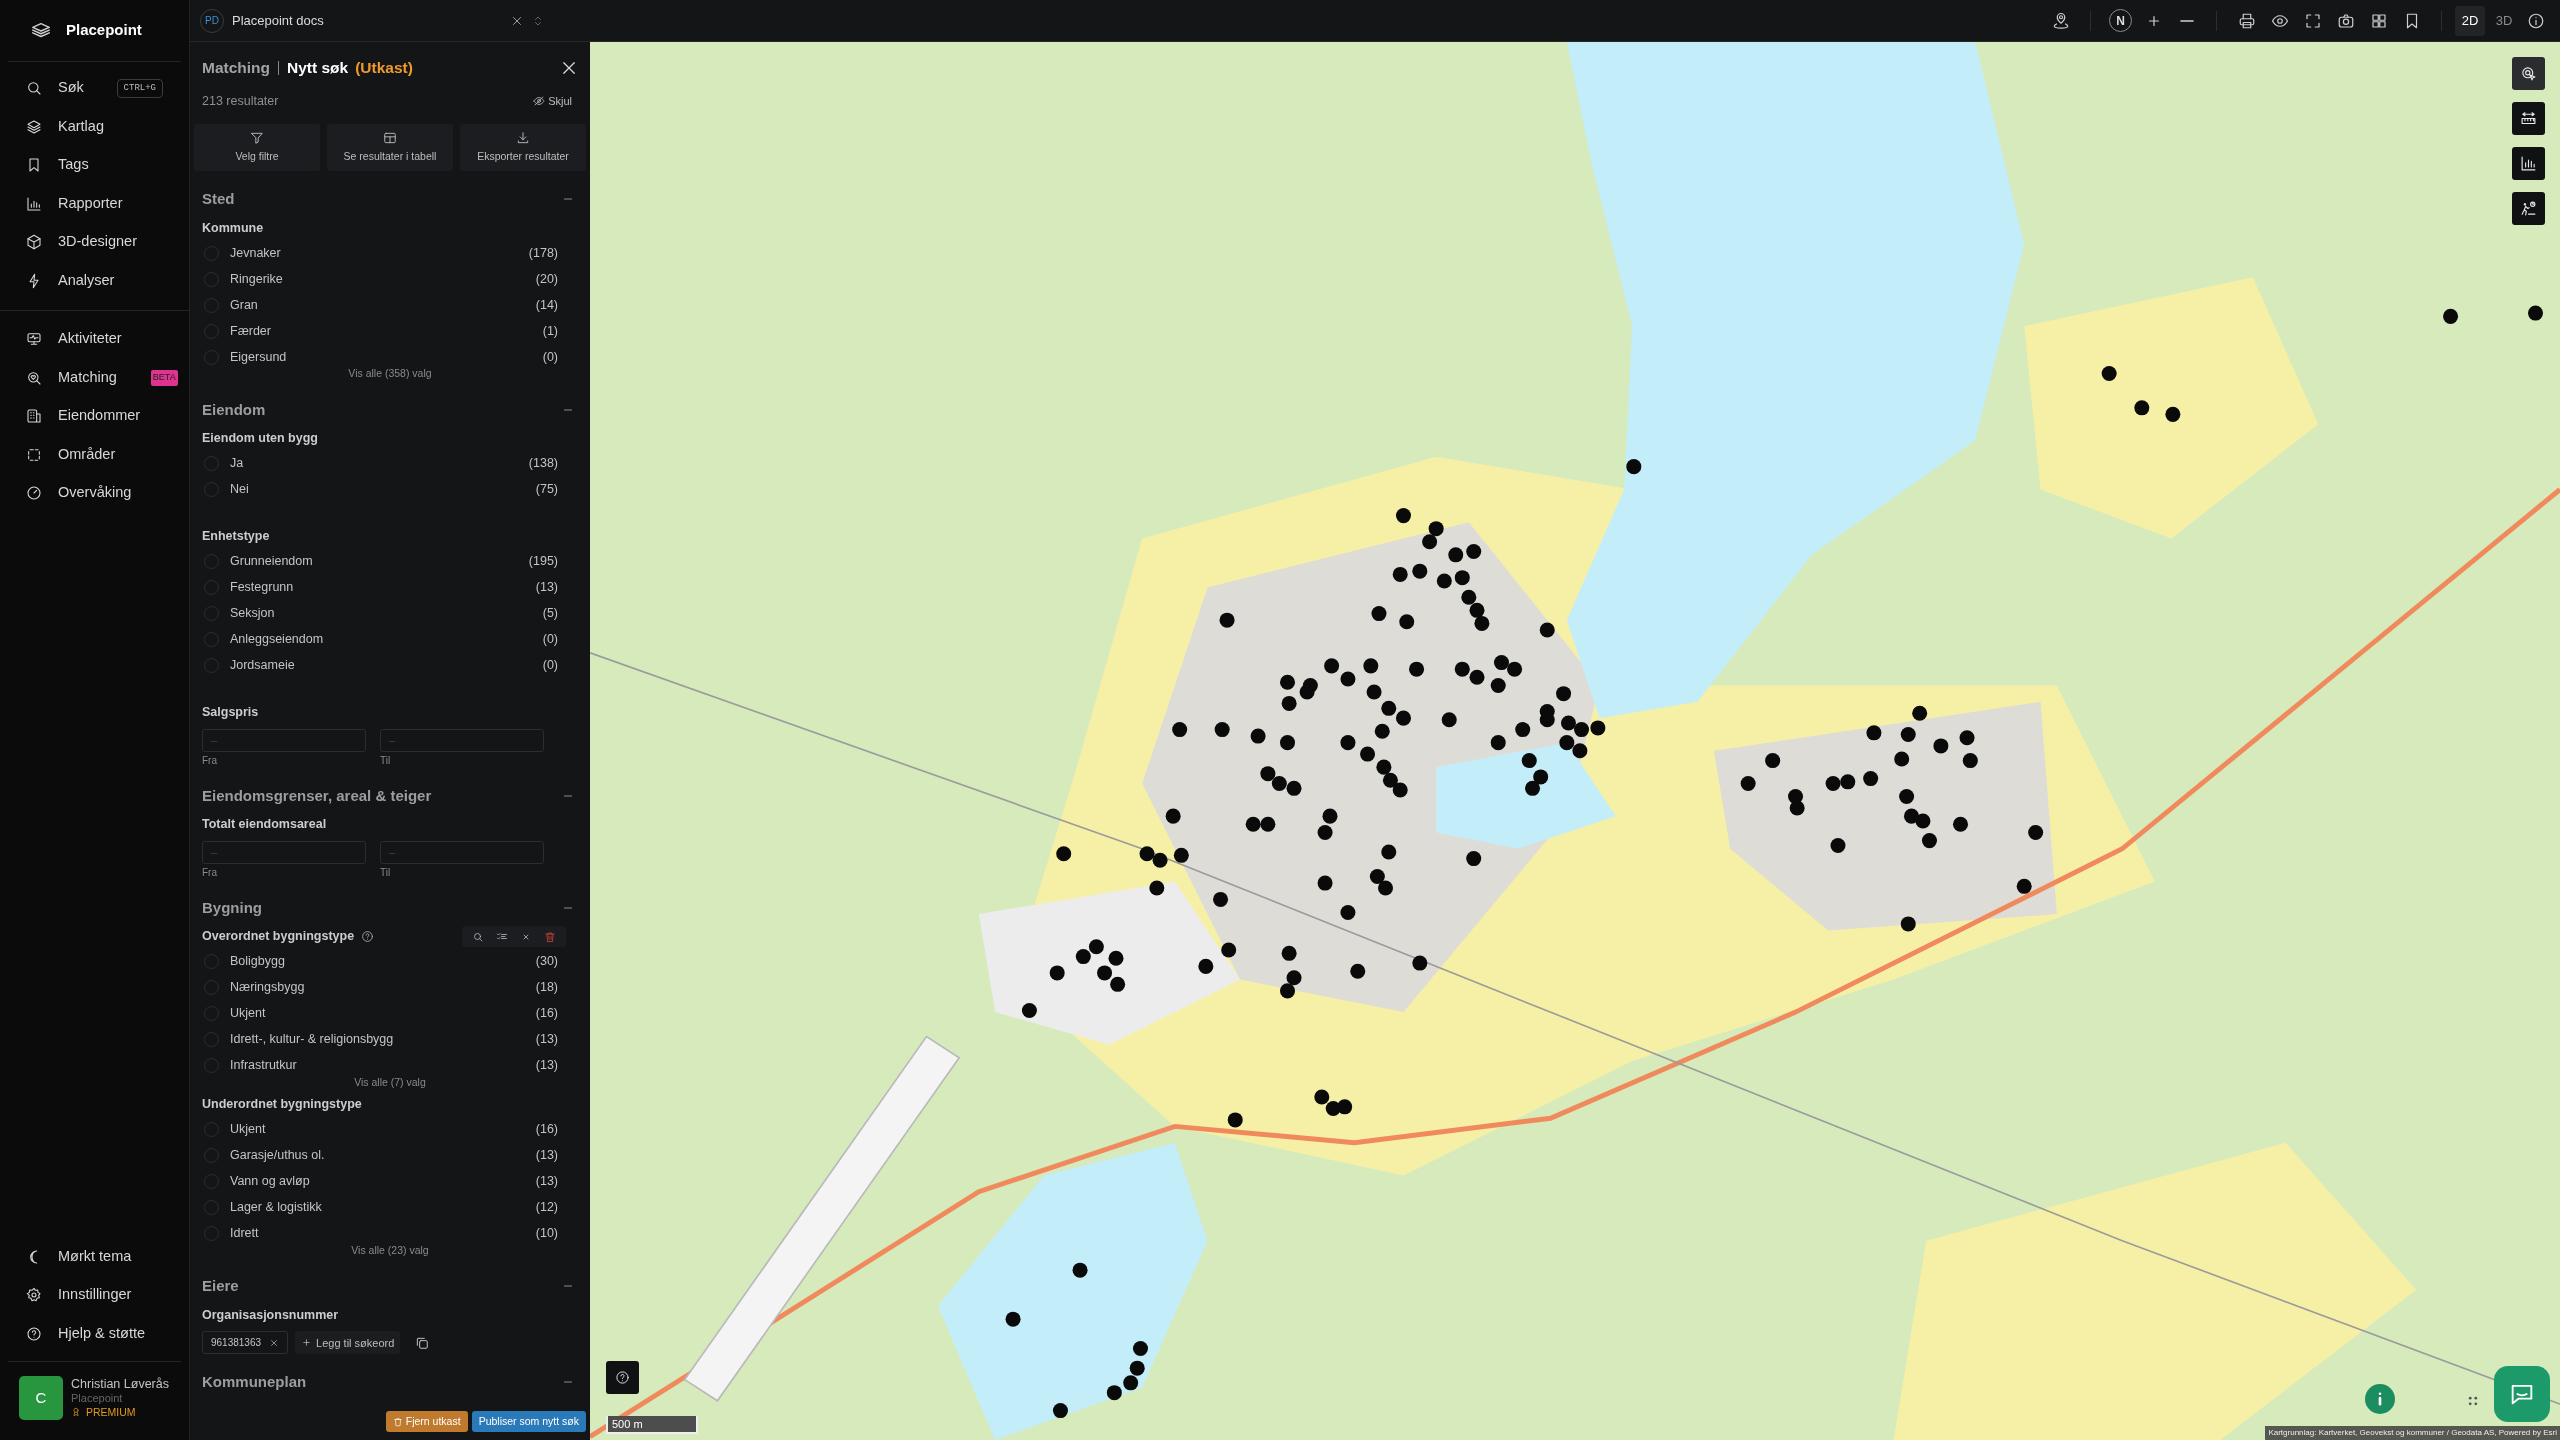 Image resolution: width=2560 pixels, height=1440 pixels. Describe the element at coordinates (34, 493) in the screenshot. I see `gauge-icon` at that location.